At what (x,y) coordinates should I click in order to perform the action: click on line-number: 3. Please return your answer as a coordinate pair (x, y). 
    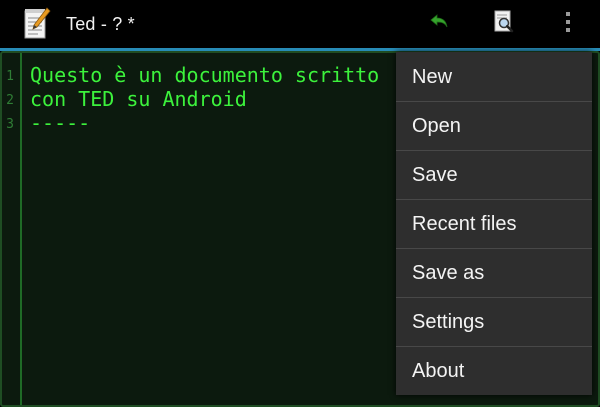
    Looking at the image, I should click on (10, 124).